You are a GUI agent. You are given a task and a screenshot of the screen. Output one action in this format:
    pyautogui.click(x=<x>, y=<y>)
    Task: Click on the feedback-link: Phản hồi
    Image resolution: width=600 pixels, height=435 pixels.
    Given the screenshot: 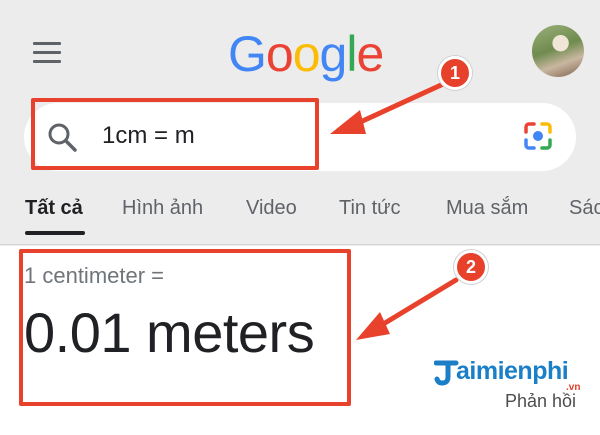 What is the action you would take?
    pyautogui.click(x=540, y=401)
    